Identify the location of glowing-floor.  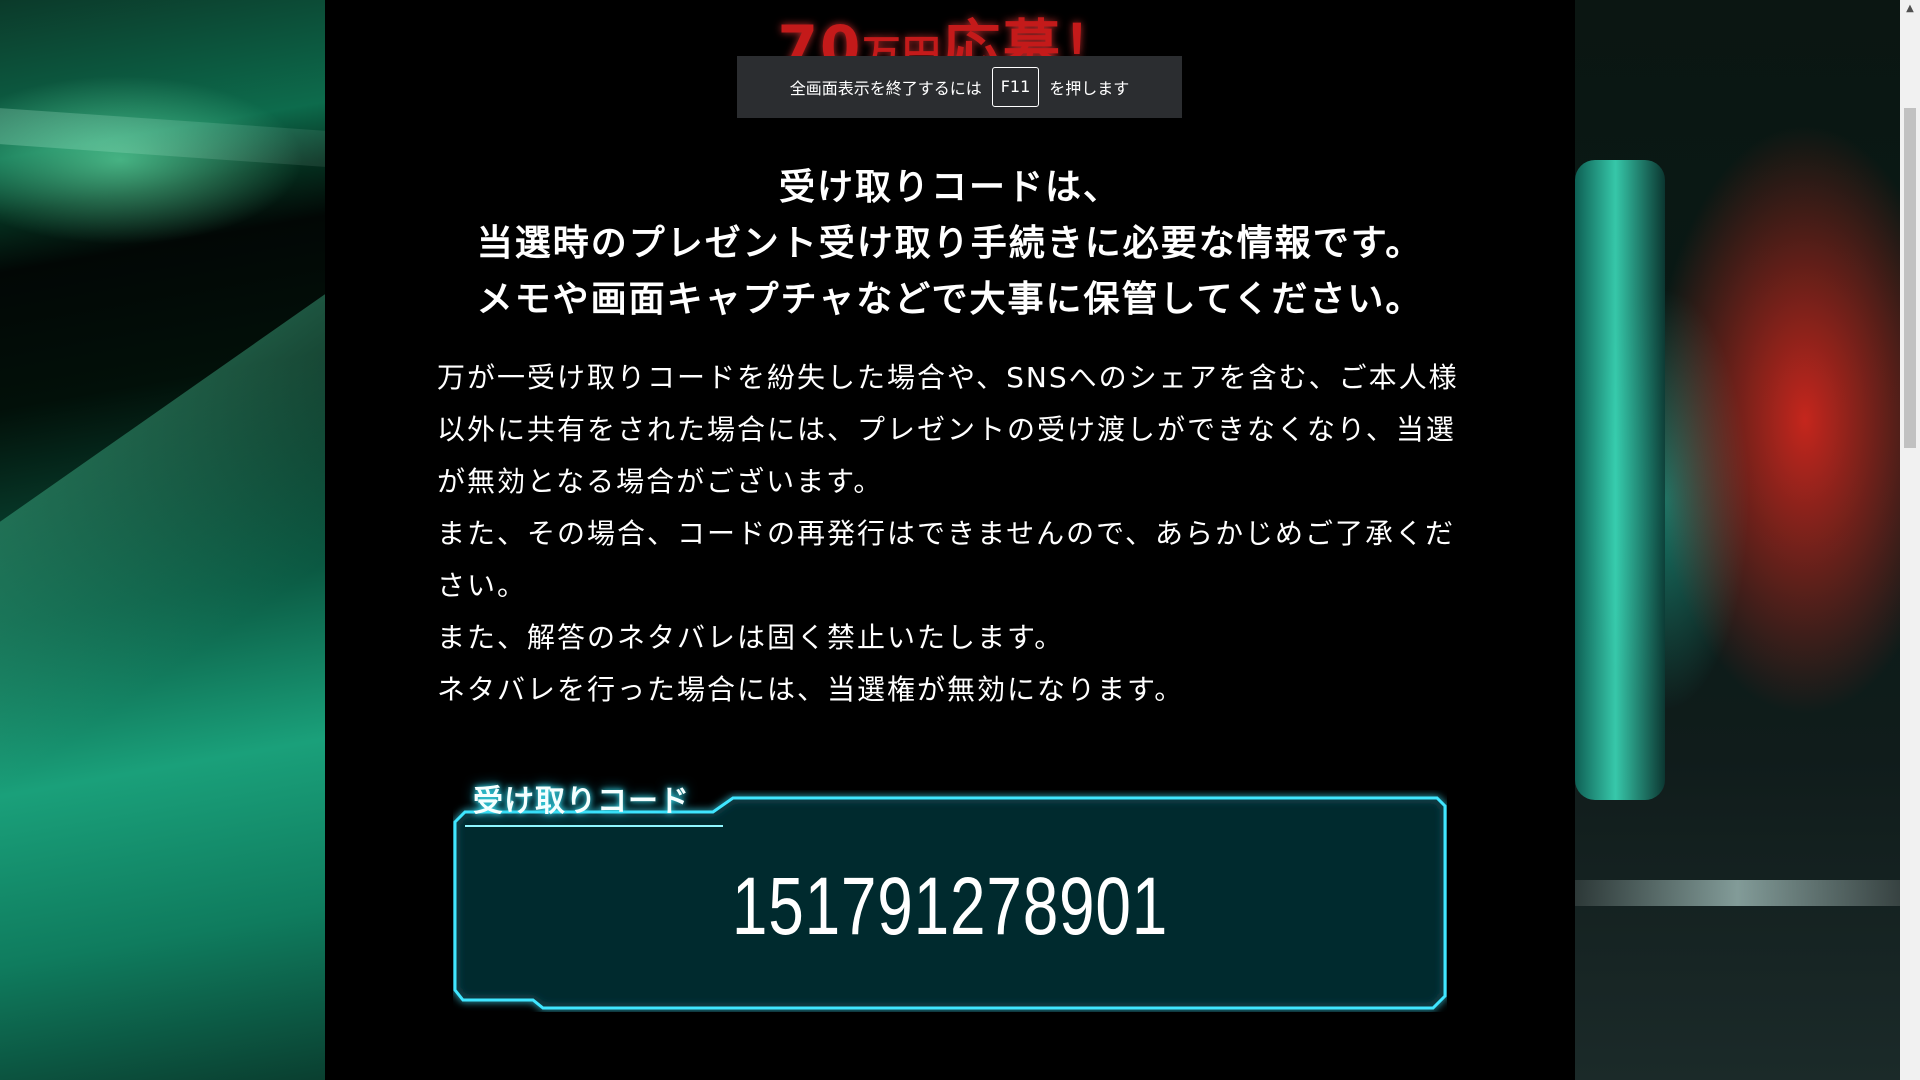
(1737, 893).